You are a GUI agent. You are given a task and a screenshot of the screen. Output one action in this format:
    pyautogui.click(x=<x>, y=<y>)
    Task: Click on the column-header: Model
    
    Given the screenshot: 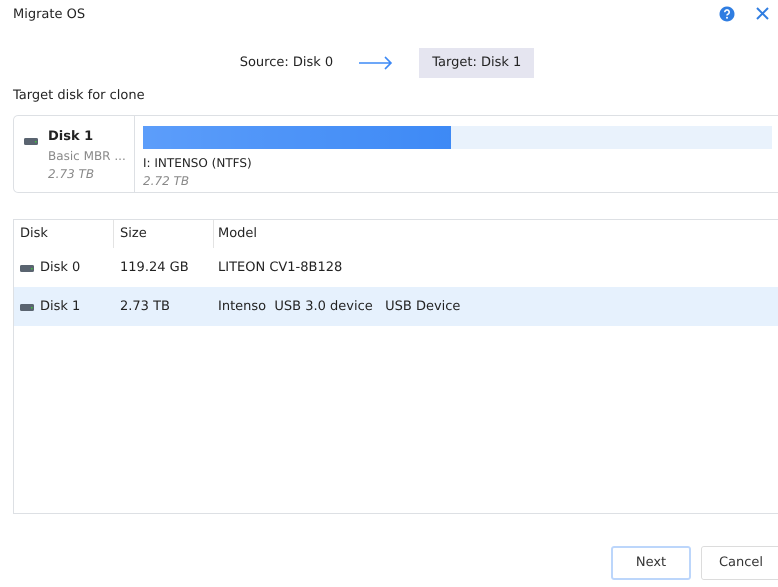 What is the action you would take?
    pyautogui.click(x=238, y=234)
    